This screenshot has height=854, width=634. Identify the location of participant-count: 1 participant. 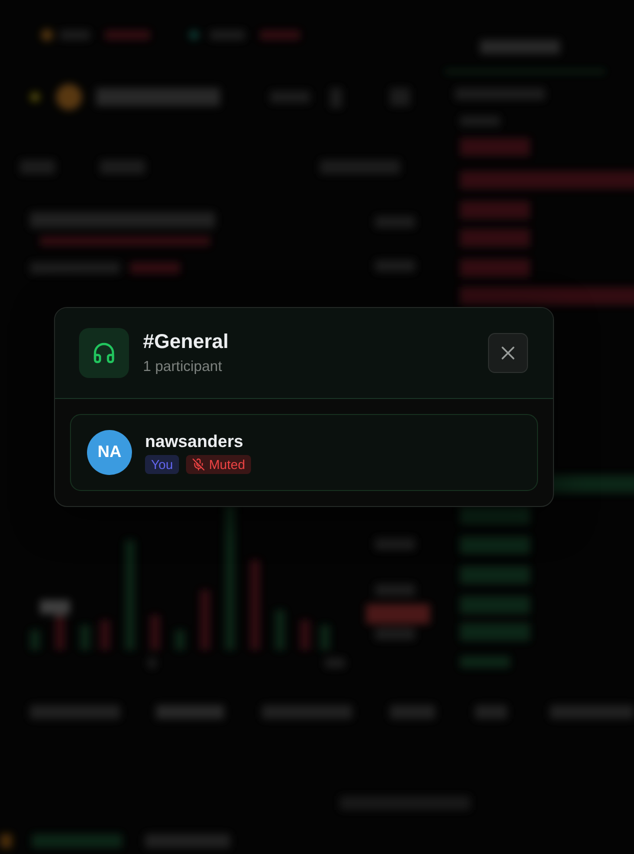
(183, 367).